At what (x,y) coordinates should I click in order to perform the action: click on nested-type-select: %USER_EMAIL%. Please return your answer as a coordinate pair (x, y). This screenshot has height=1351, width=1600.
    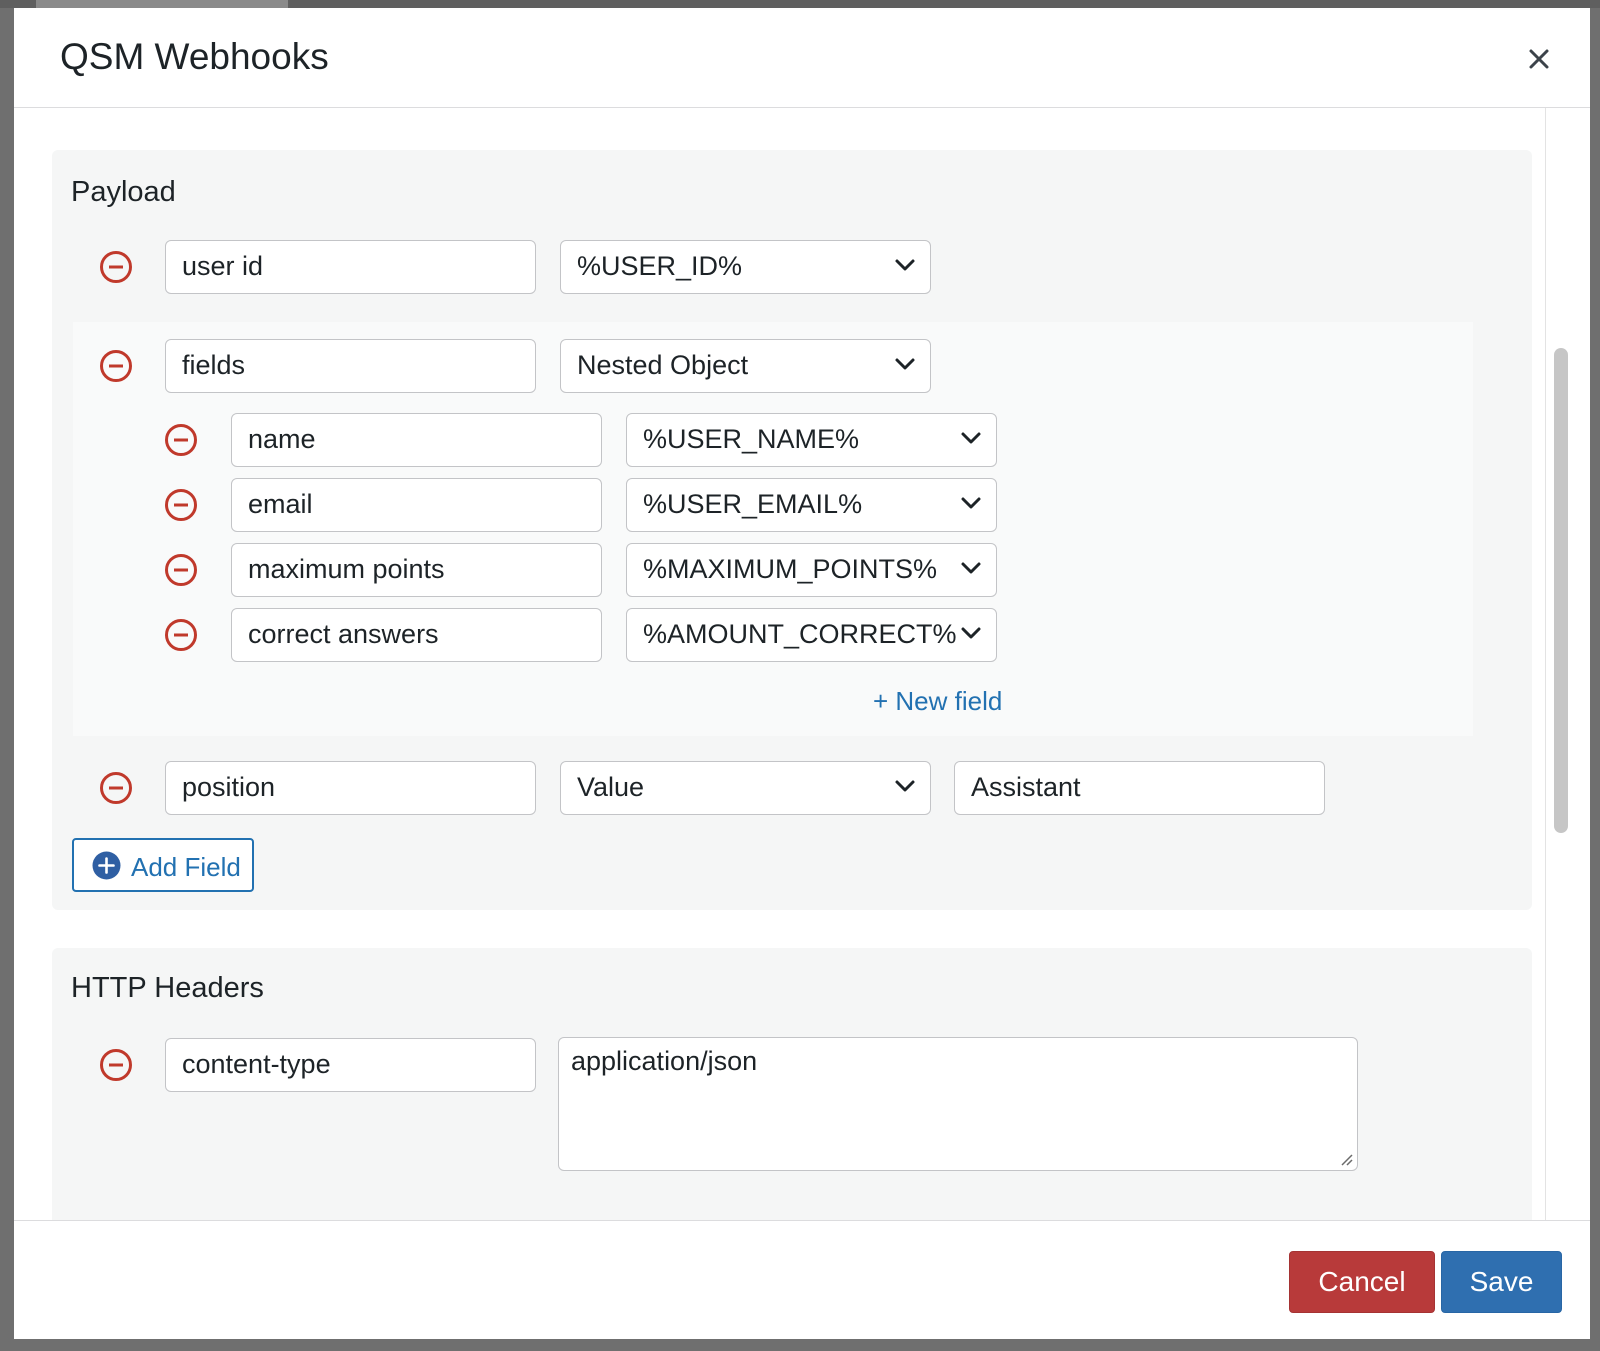
    Looking at the image, I should click on (811, 505).